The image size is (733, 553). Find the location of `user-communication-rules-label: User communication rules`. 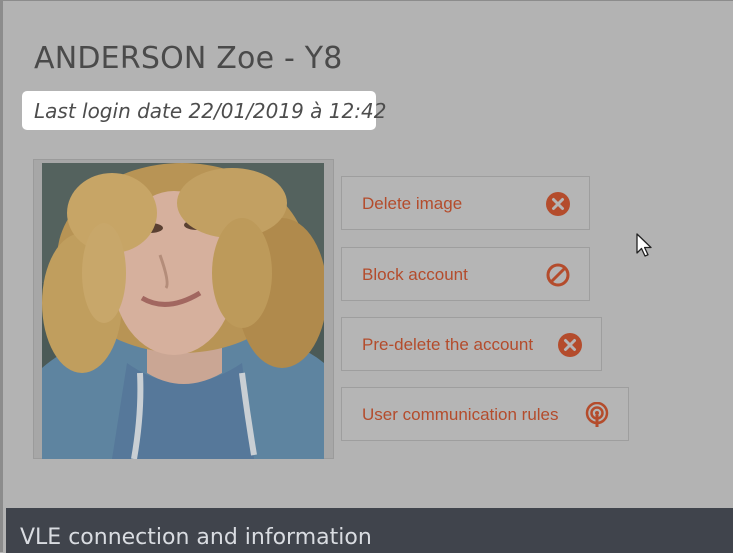

user-communication-rules-label: User communication rules is located at coordinates (460, 414).